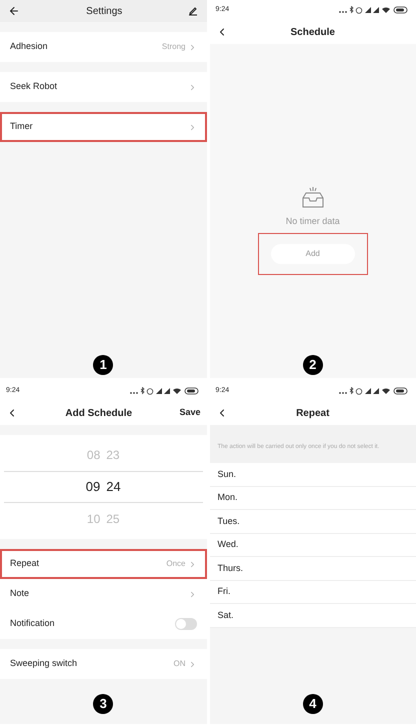  What do you see at coordinates (176, 564) in the screenshot?
I see `row-value: Once` at bounding box center [176, 564].